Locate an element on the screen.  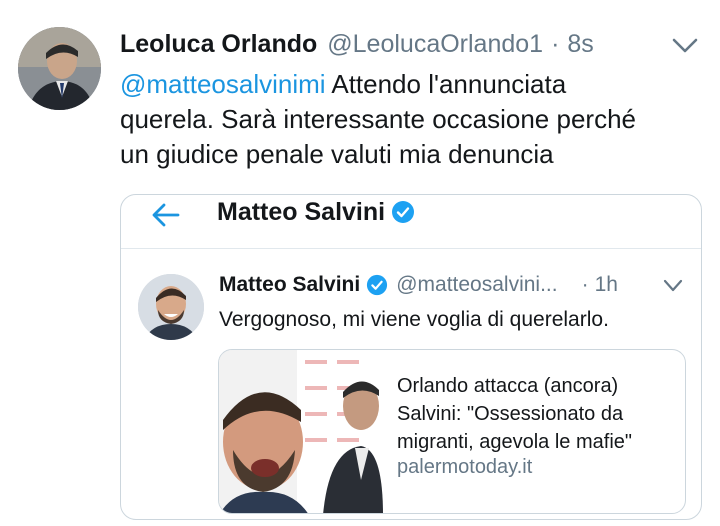
author-handle: @LeolucaOrlando1 is located at coordinates (435, 44).